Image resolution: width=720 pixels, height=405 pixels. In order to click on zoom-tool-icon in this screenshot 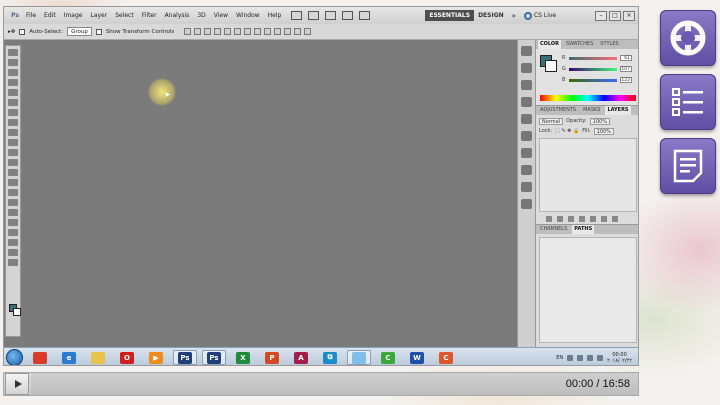, I will do `click(13, 262)`.